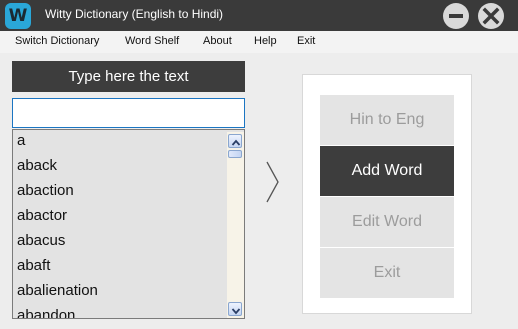 The image size is (518, 329). Describe the element at coordinates (41, 240) in the screenshot. I see `list-item: abacus` at that location.